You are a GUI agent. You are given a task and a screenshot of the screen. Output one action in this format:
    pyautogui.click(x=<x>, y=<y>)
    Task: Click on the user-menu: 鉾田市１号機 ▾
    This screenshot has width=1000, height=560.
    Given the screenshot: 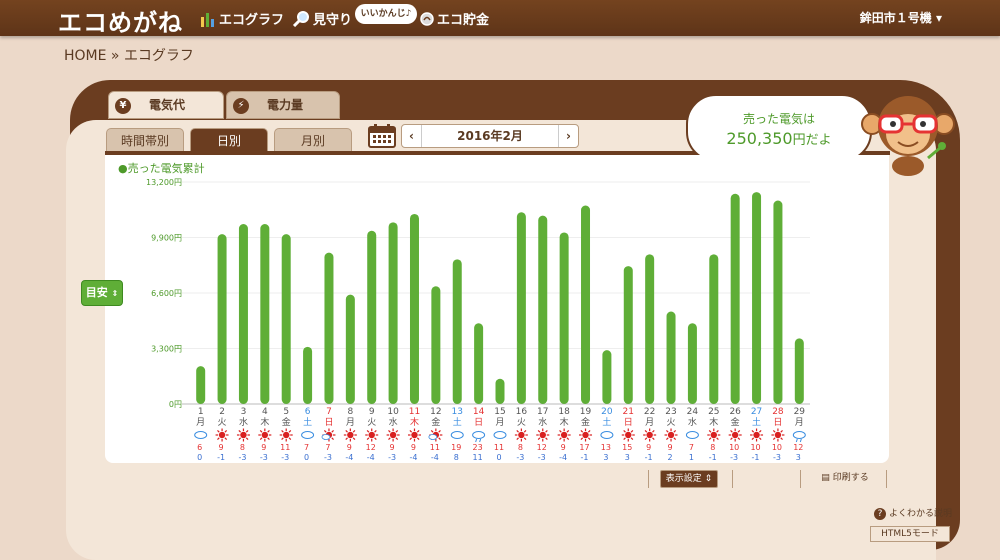 What is the action you would take?
    pyautogui.click(x=901, y=17)
    